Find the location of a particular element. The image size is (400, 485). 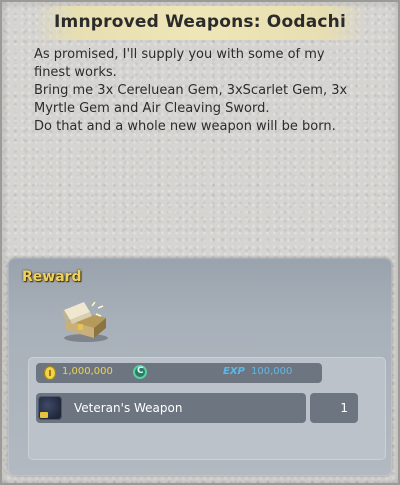

treasure-chest-icon is located at coordinates (84, 321).